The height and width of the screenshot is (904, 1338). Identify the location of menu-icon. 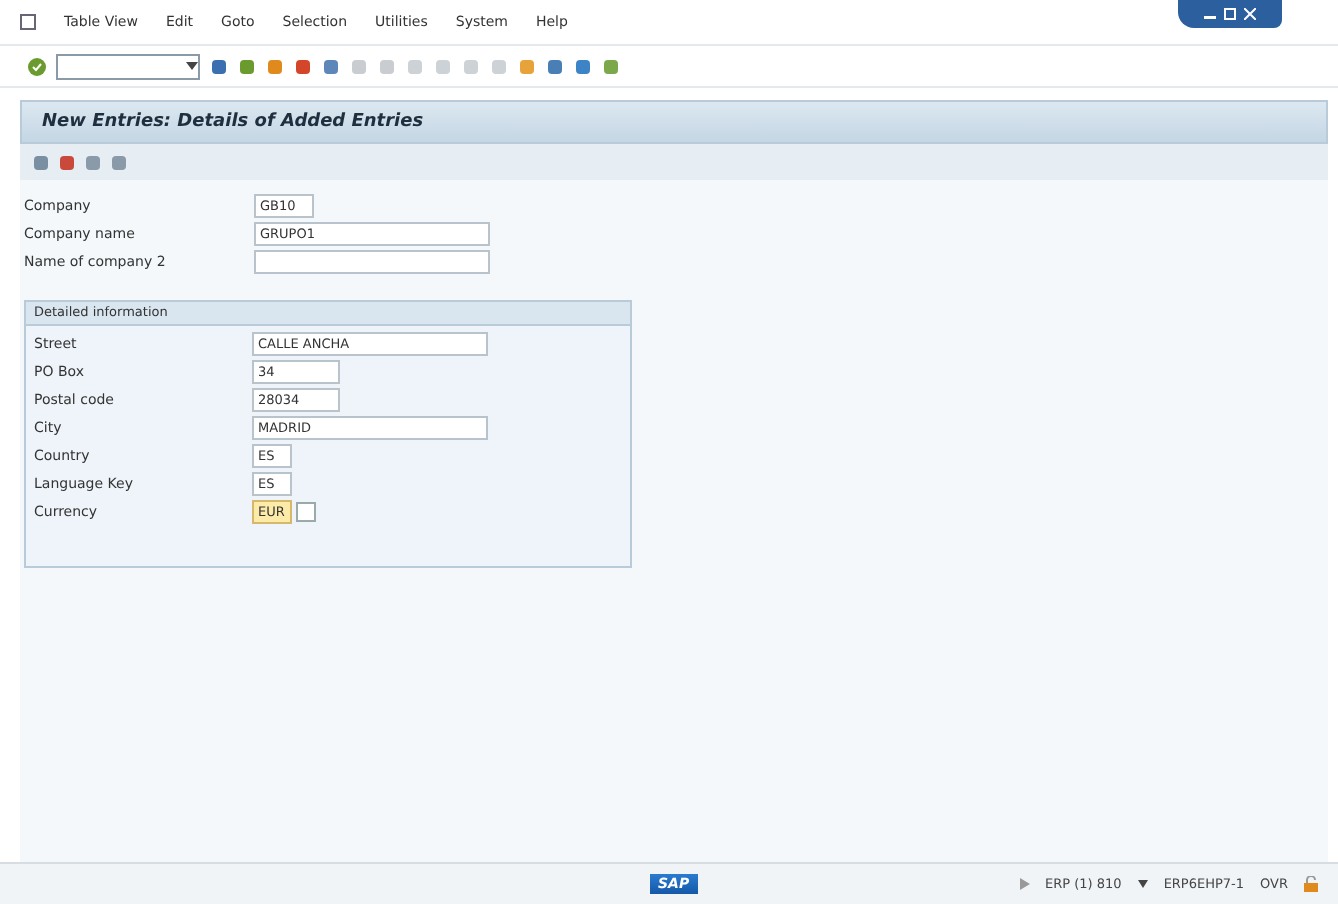
(28, 22).